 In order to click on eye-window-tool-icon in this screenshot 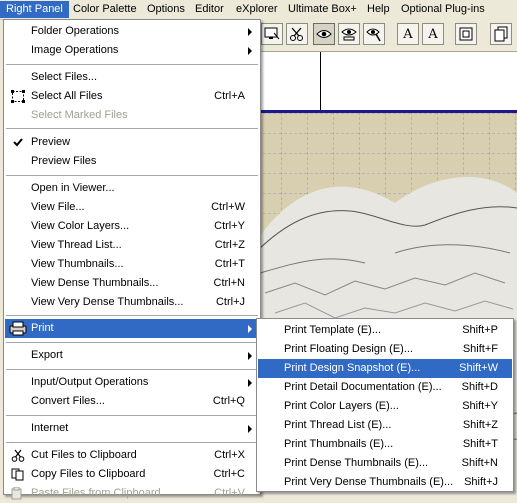, I will do `click(349, 34)`.